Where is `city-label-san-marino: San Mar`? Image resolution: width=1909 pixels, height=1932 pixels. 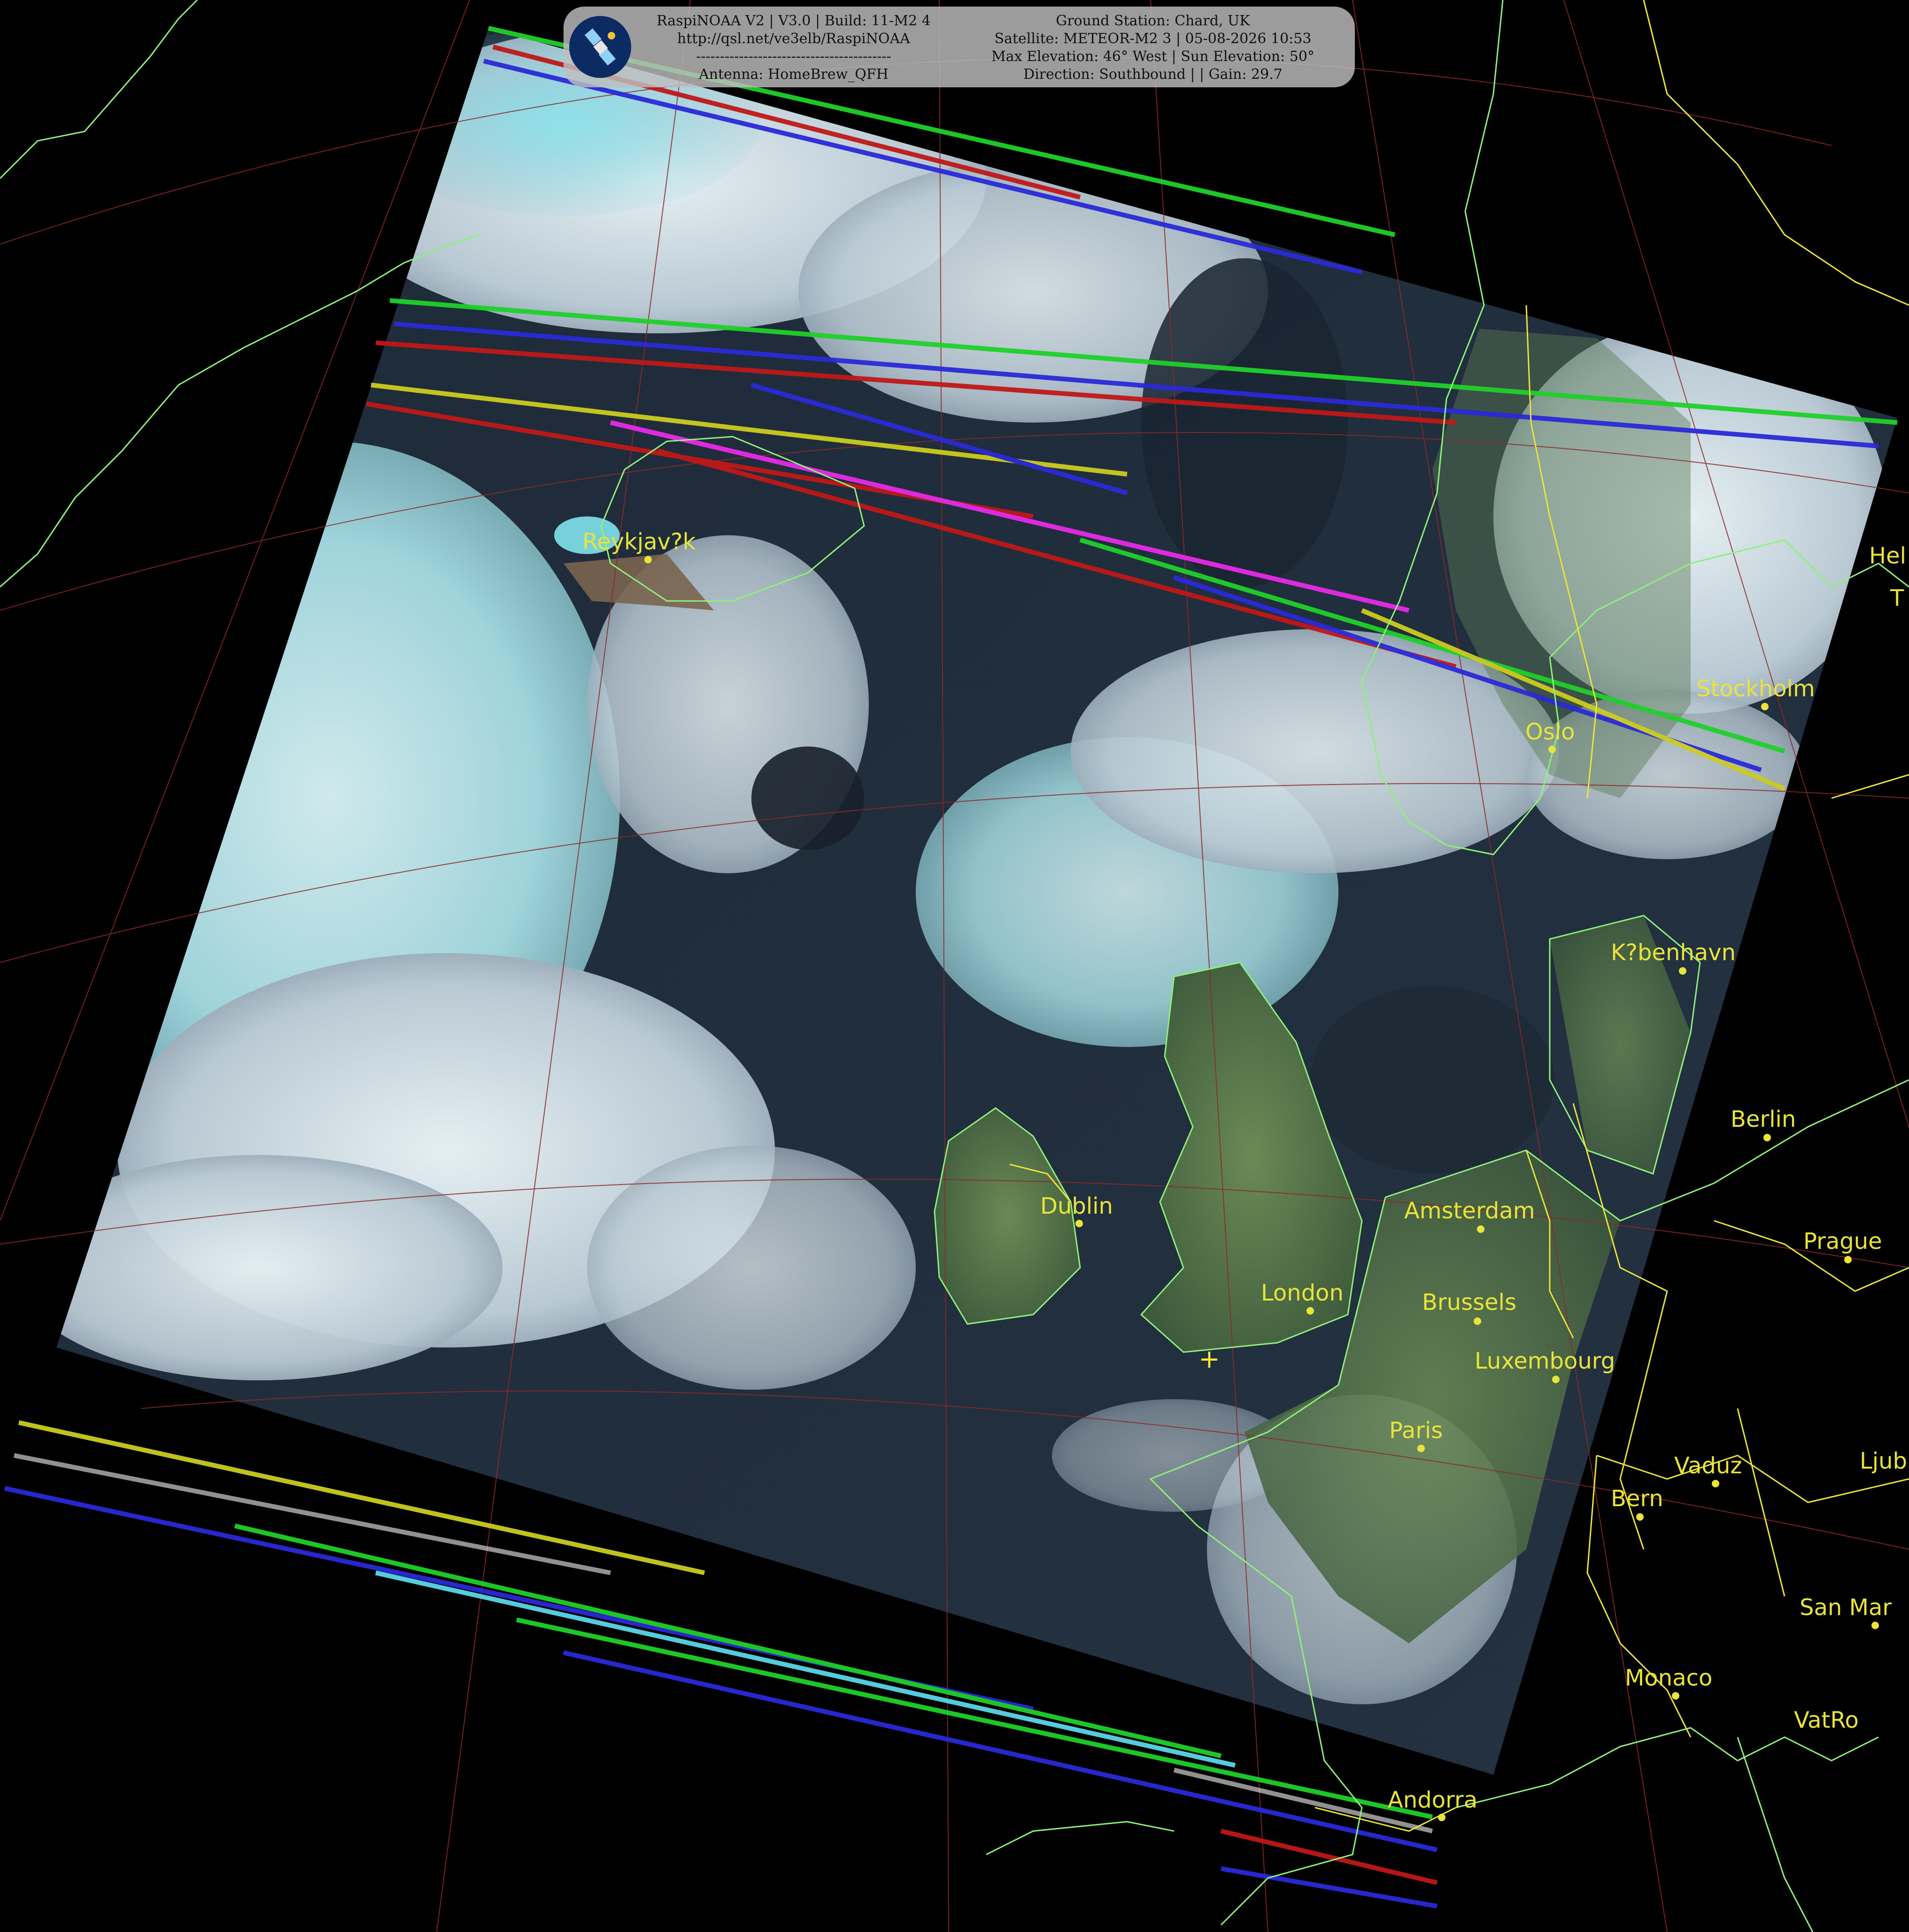 city-label-san-marino: San Mar is located at coordinates (1846, 1607).